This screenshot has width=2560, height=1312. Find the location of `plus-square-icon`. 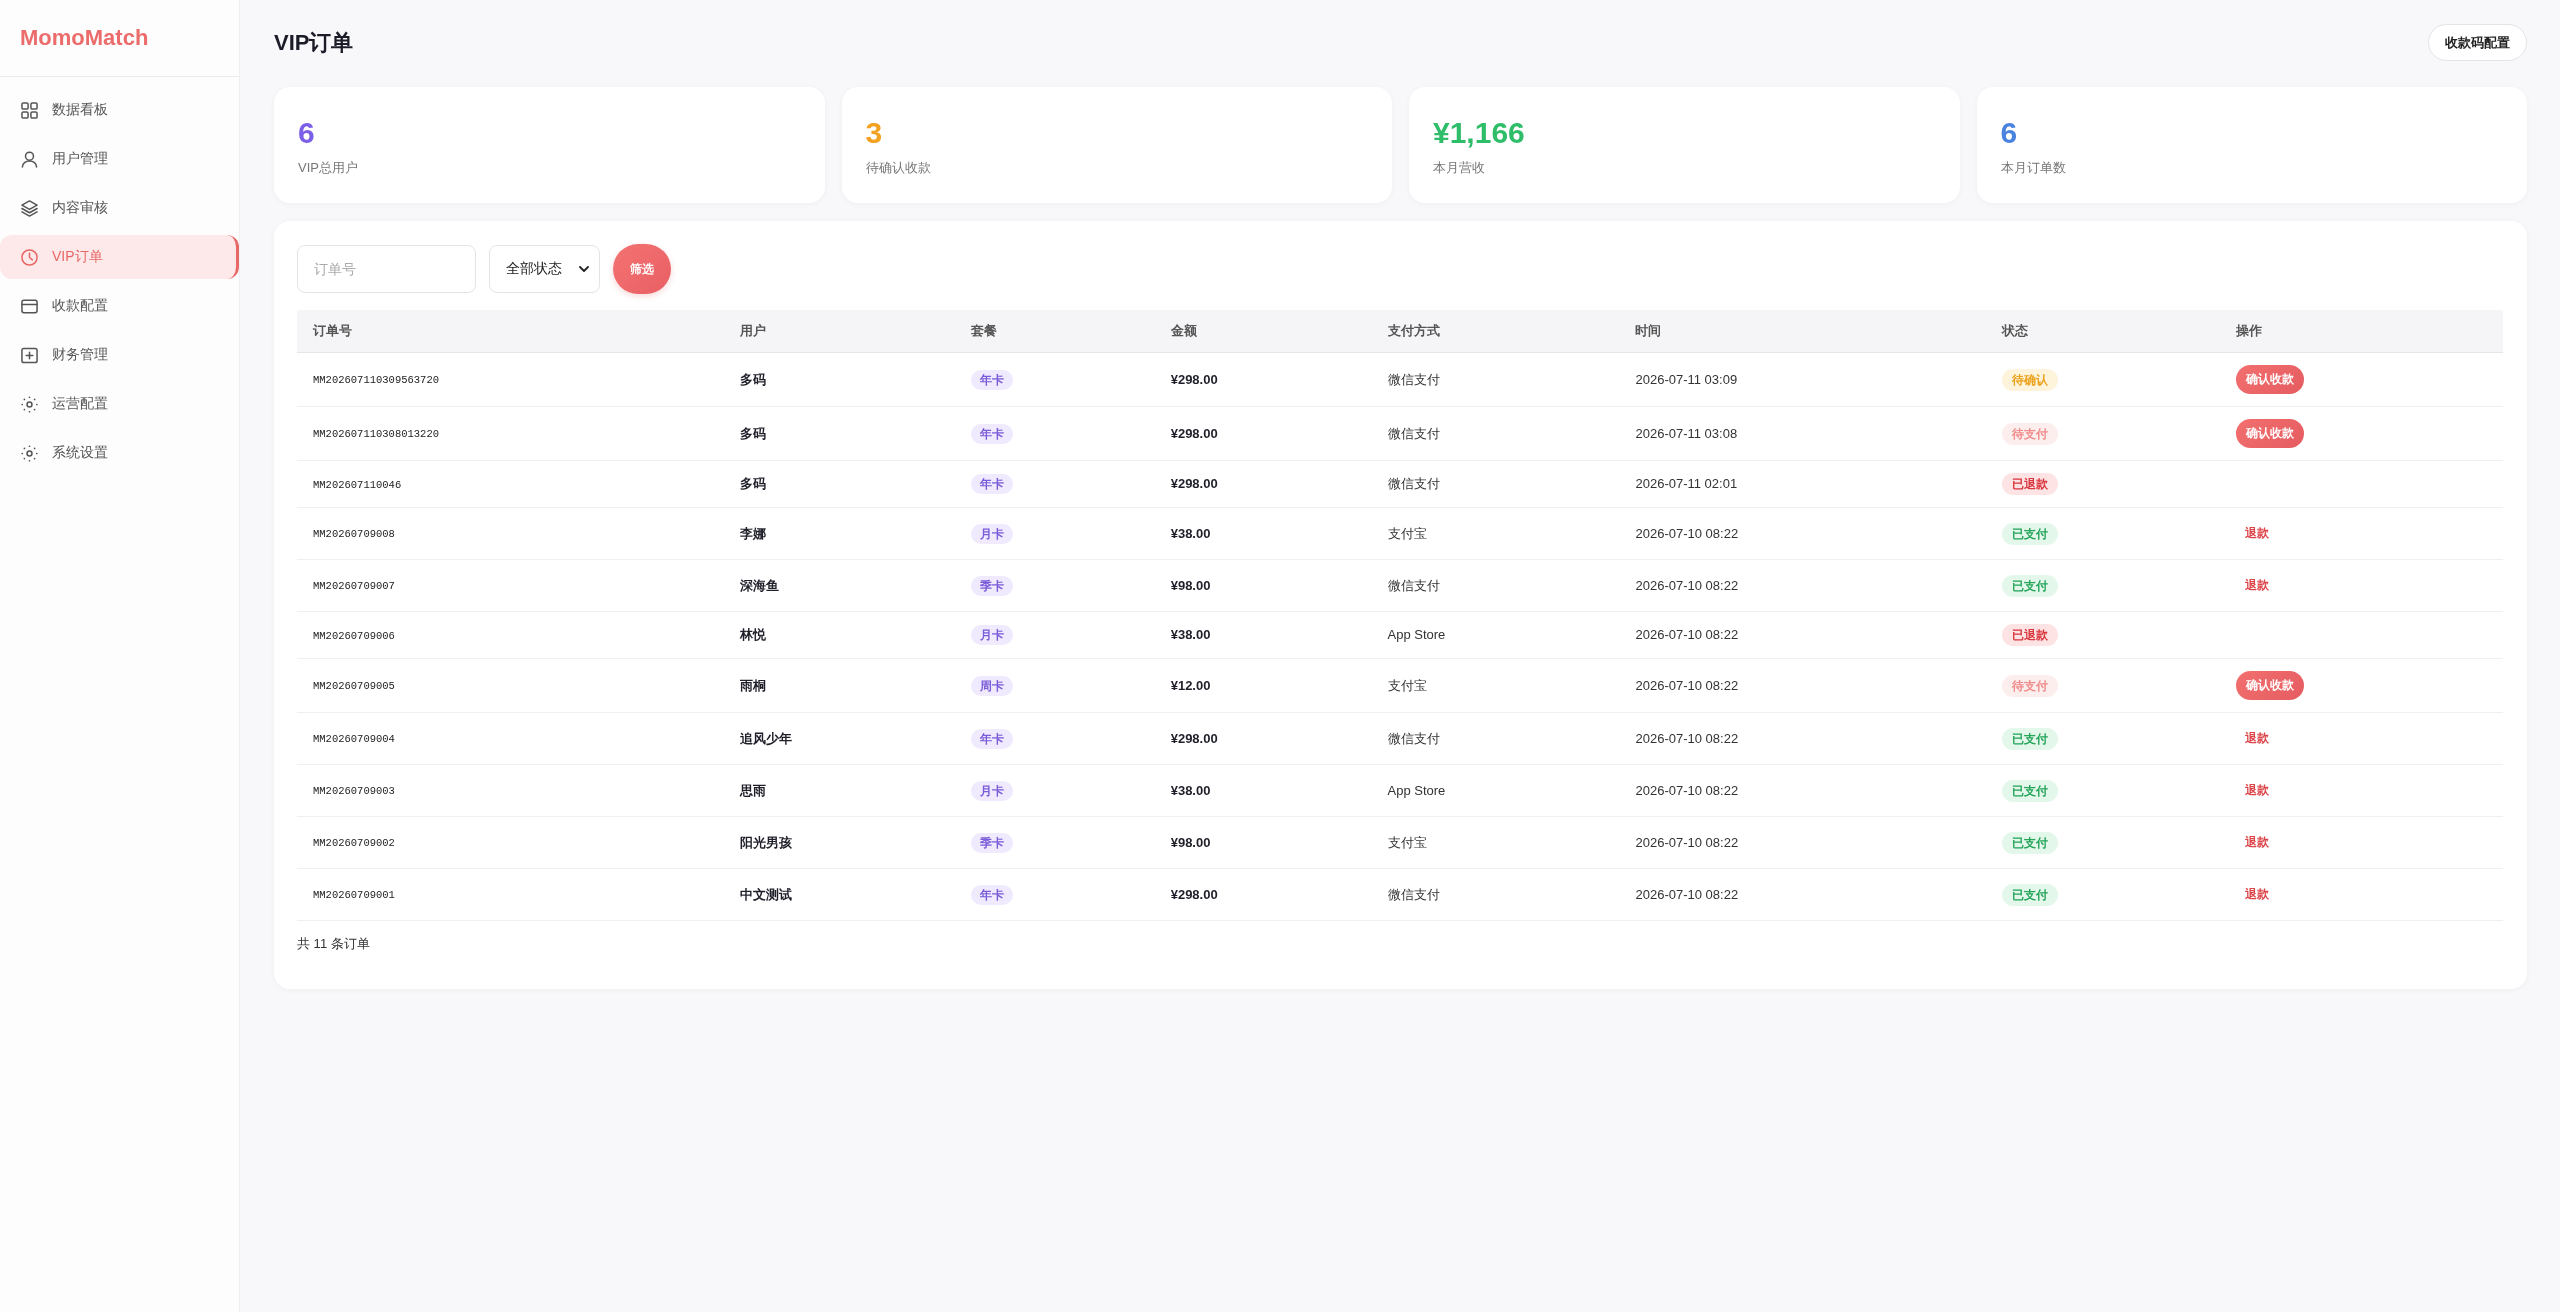

plus-square-icon is located at coordinates (29, 355).